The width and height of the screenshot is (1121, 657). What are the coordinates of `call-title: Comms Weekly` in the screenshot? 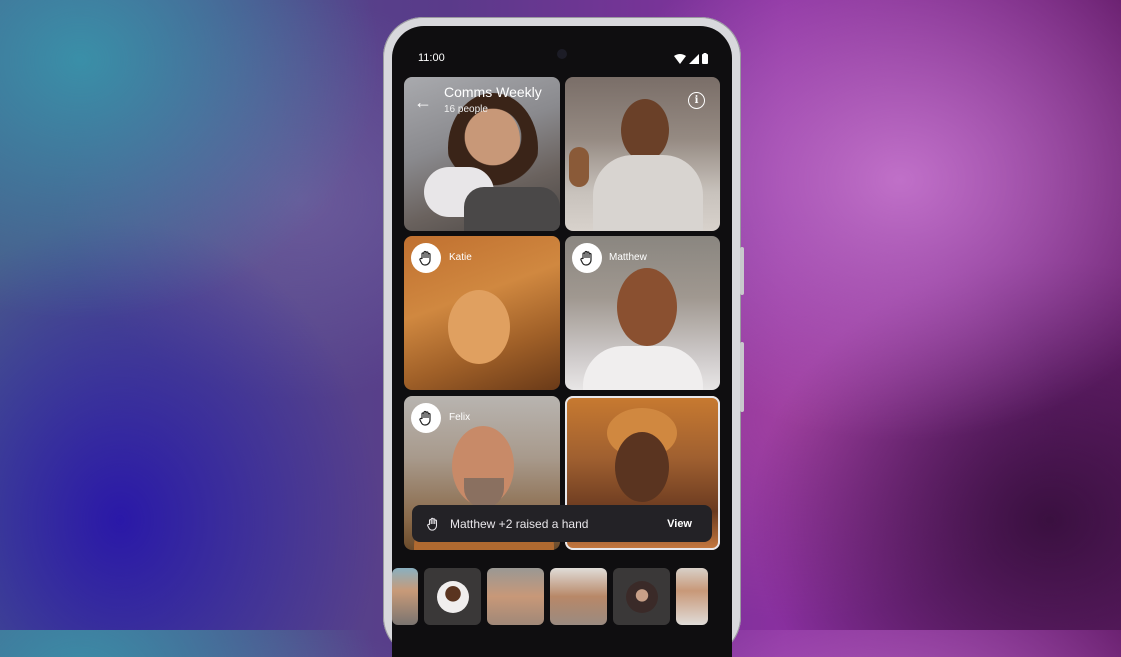 It's located at (493, 92).